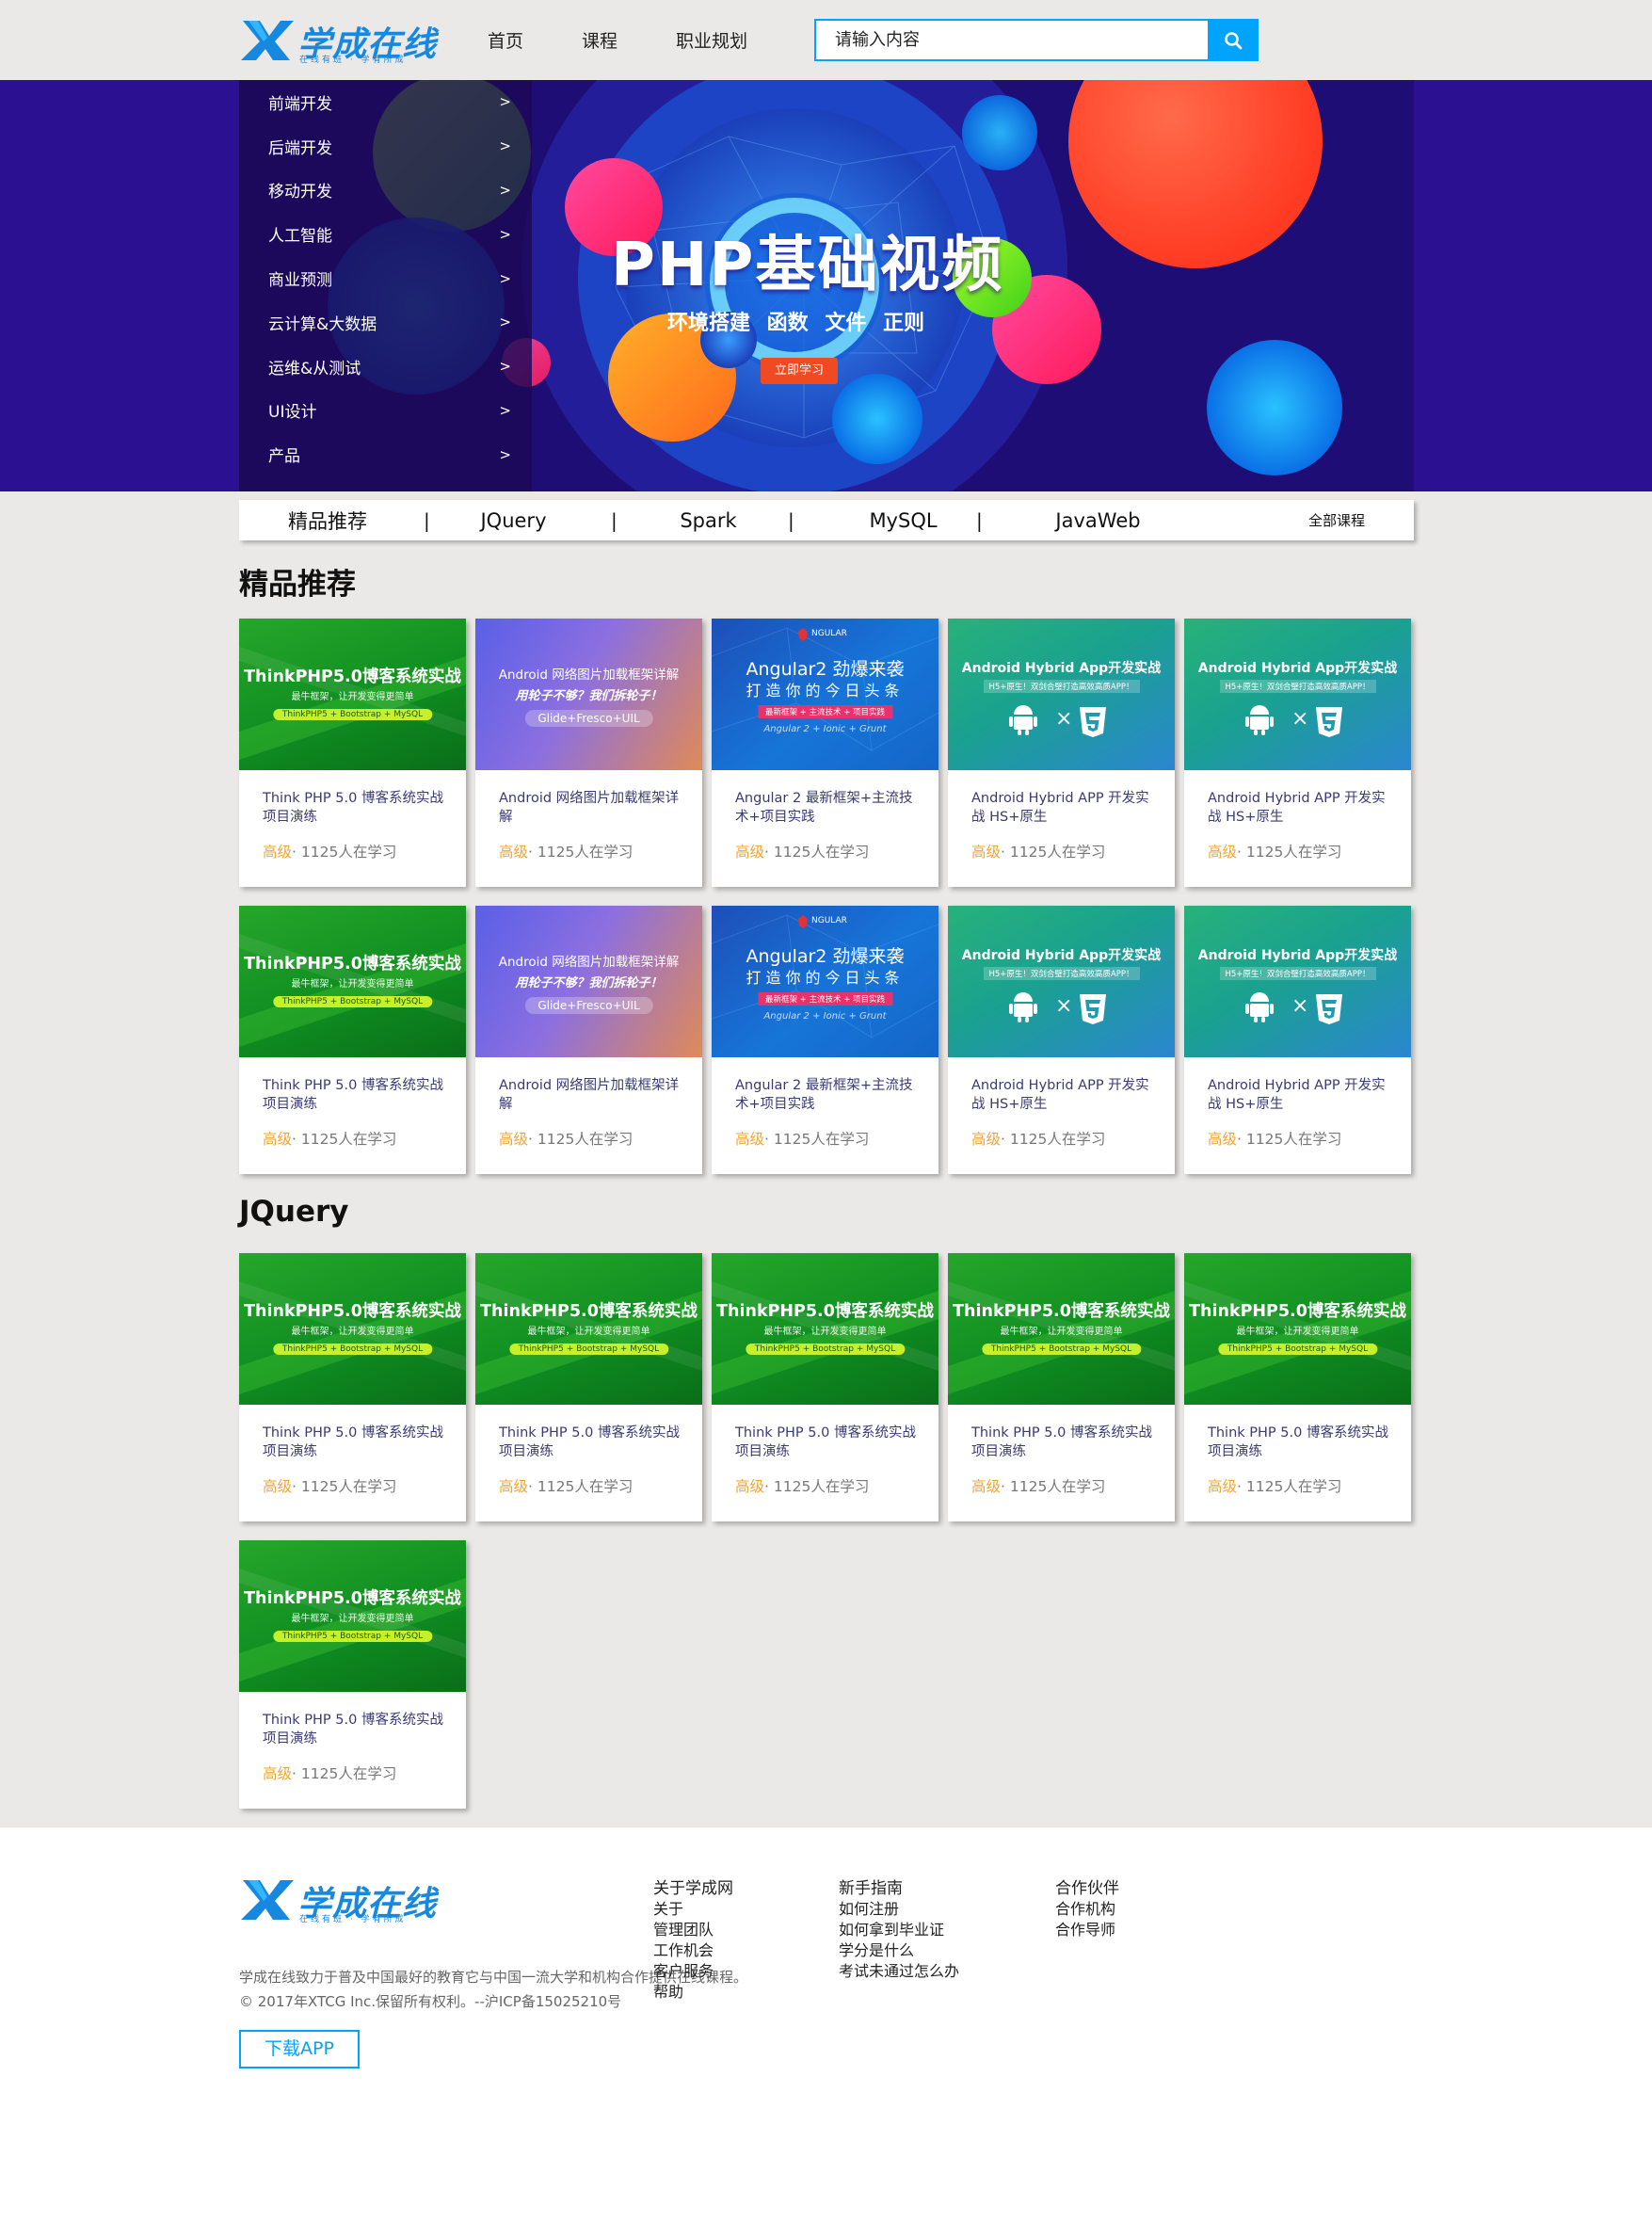 The height and width of the screenshot is (2221, 1652). I want to click on footer-link: 客户服务, so click(693, 1971).